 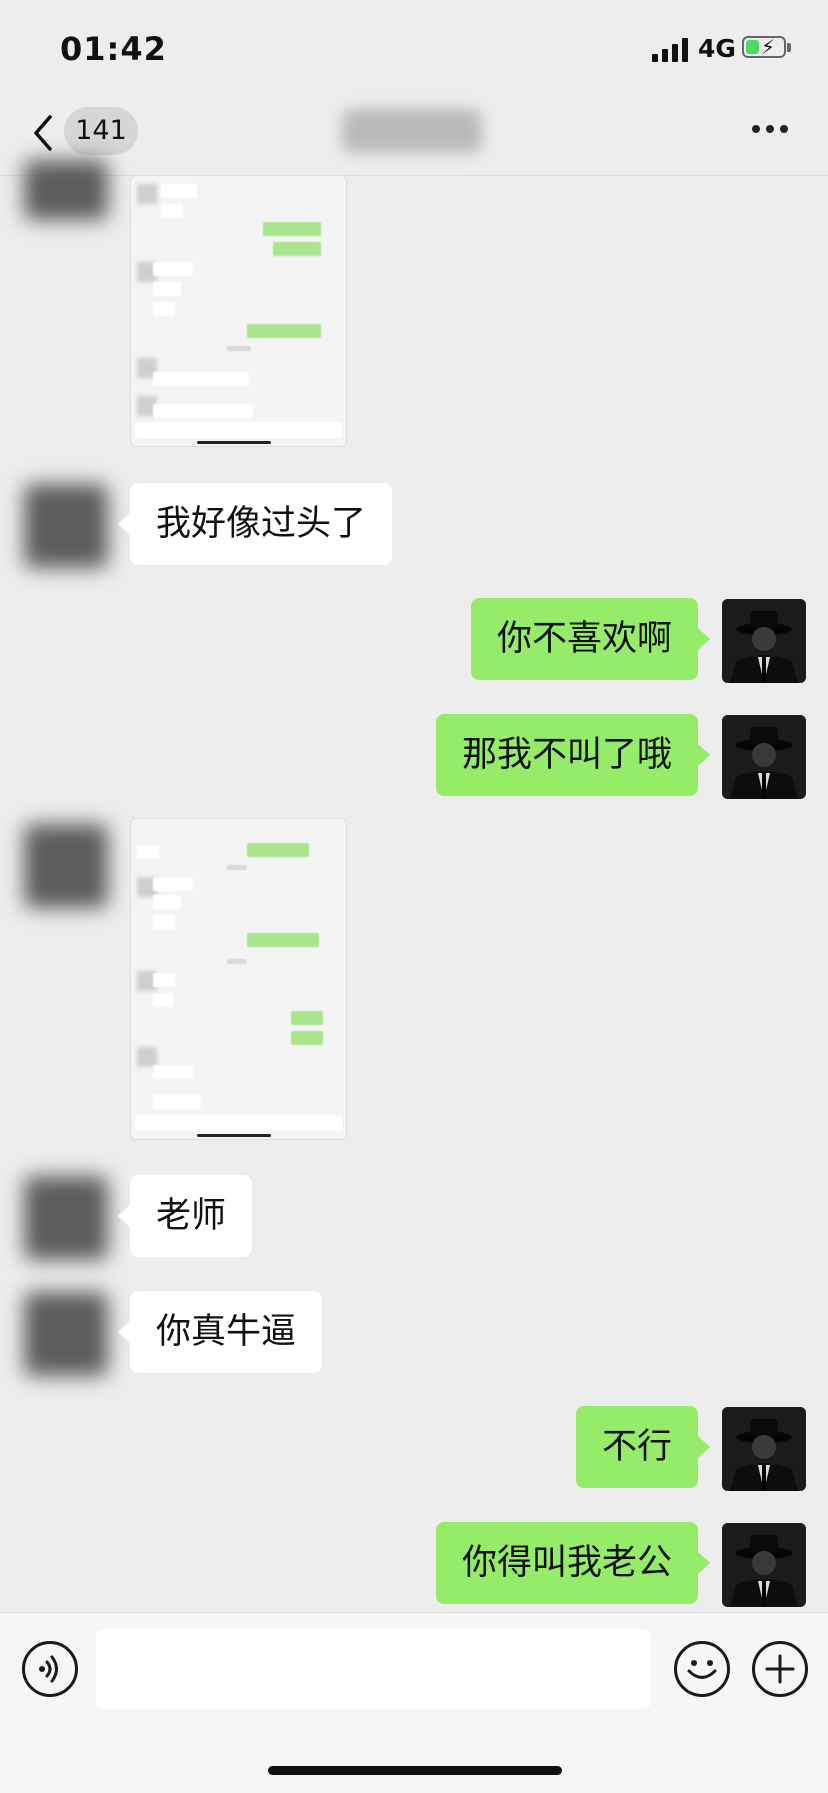 What do you see at coordinates (780, 1669) in the screenshot?
I see `plus-icon` at bounding box center [780, 1669].